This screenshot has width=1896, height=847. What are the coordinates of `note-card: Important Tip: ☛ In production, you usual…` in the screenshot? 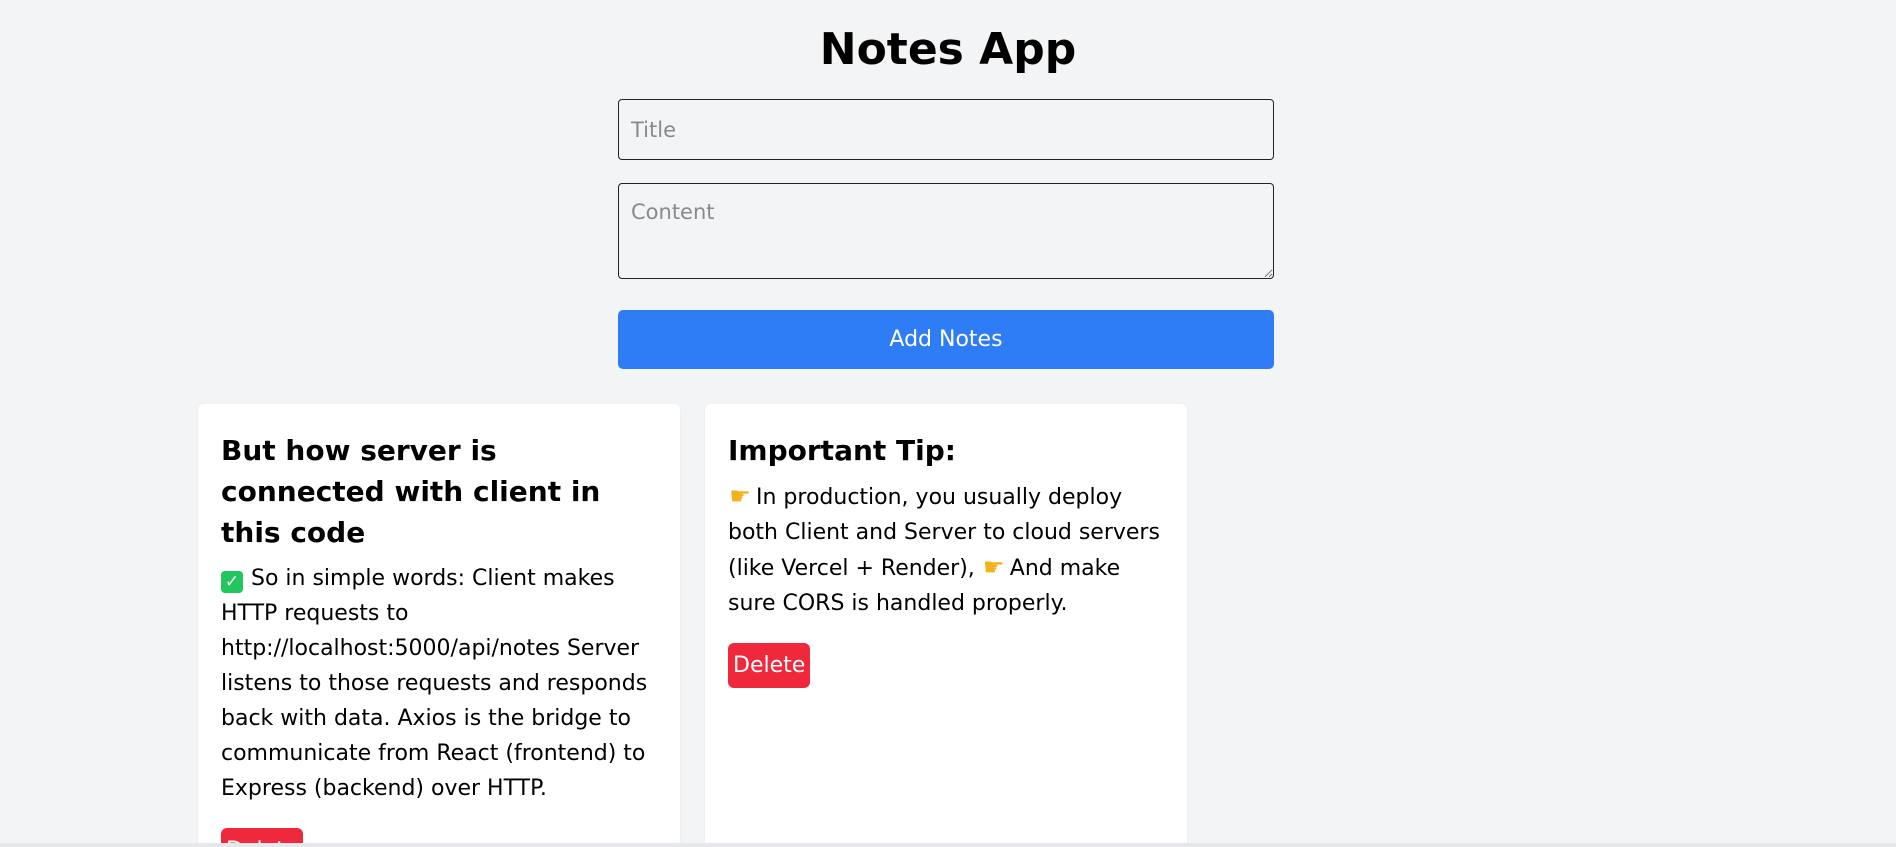 It's located at (946, 625).